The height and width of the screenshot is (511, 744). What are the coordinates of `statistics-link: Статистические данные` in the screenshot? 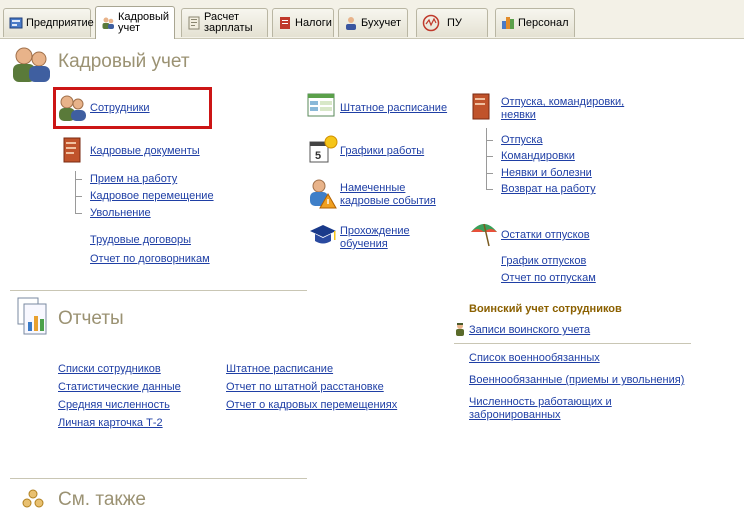 It's located at (119, 387).